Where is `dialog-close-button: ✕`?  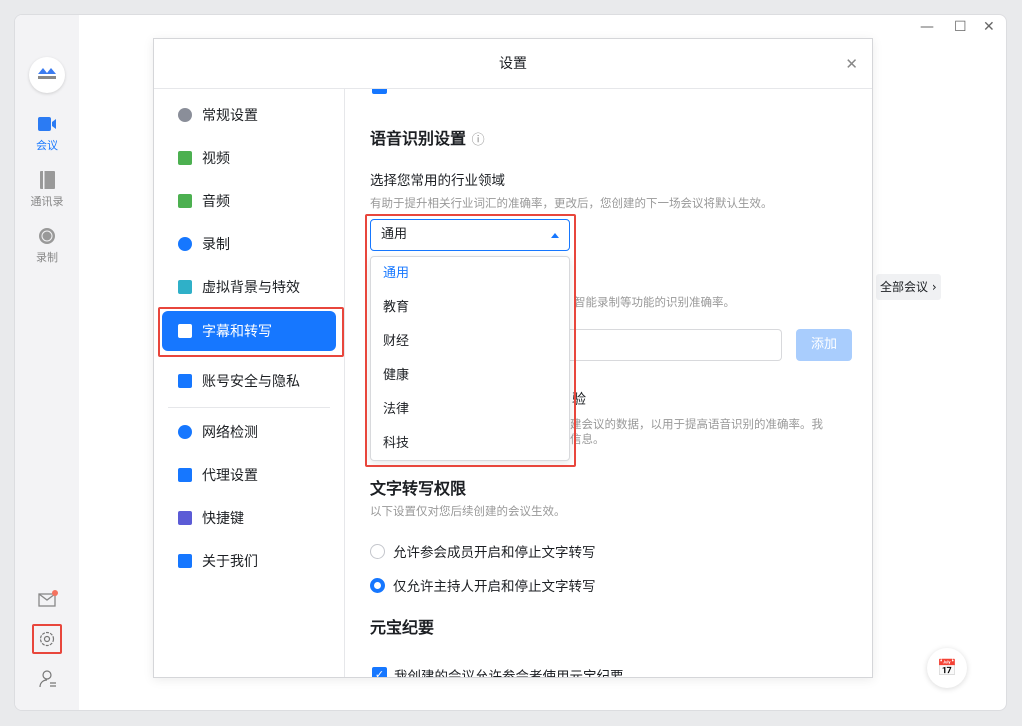 dialog-close-button: ✕ is located at coordinates (851, 64).